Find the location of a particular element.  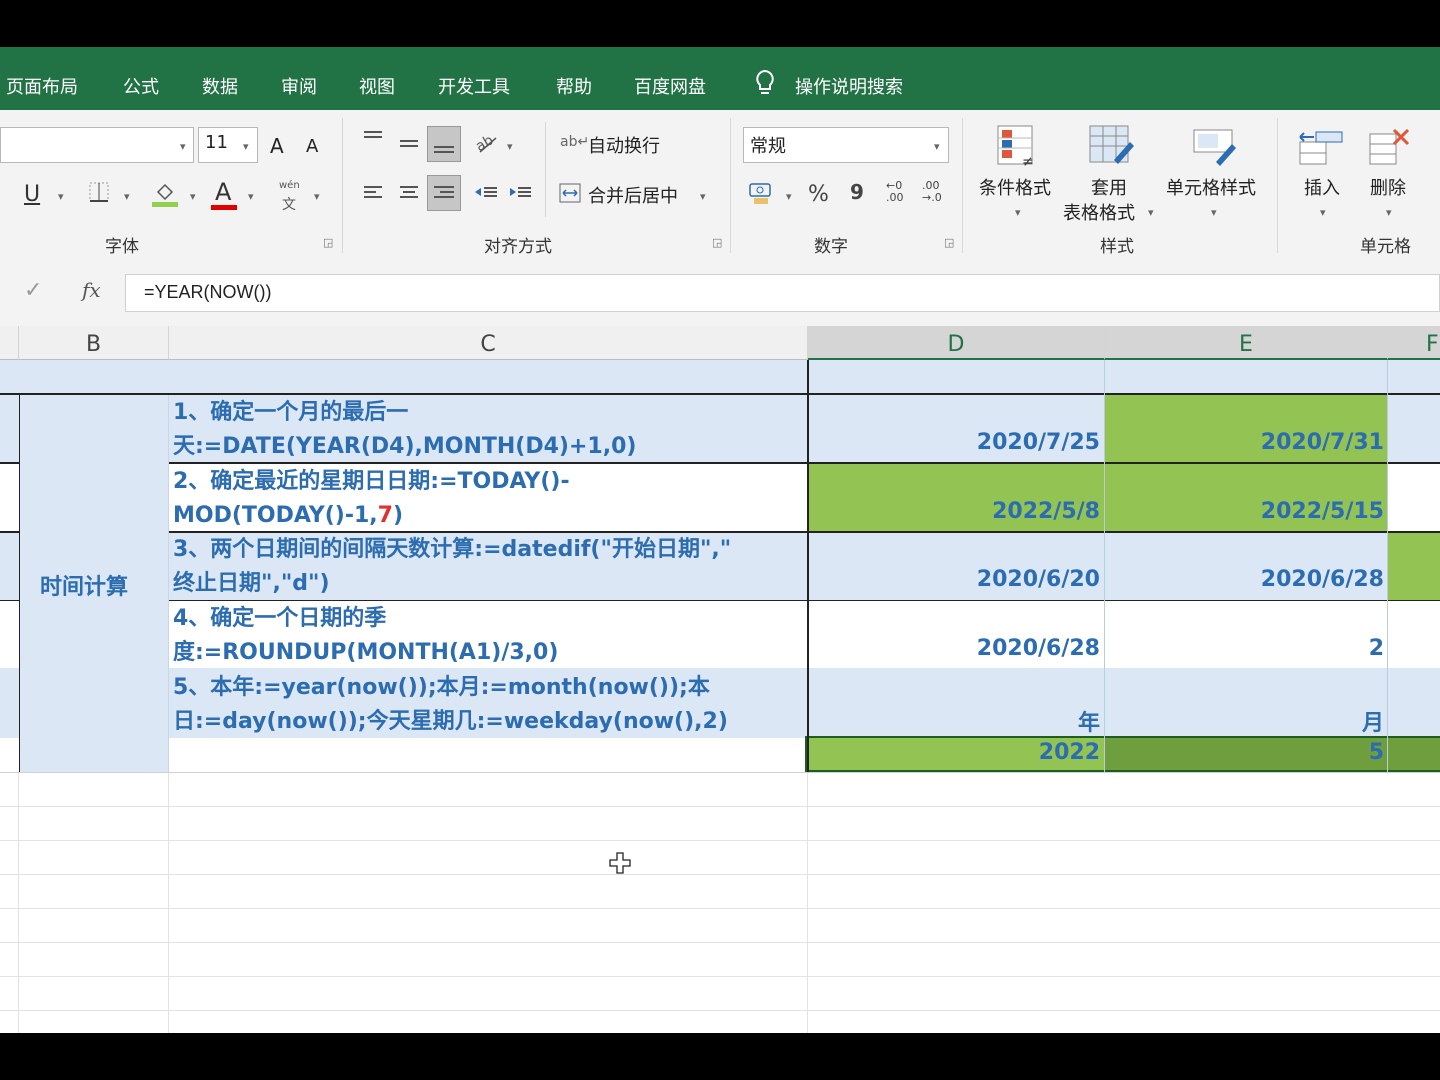

tab-baidu-netdisk: 百度网盘 is located at coordinates (670, 86).